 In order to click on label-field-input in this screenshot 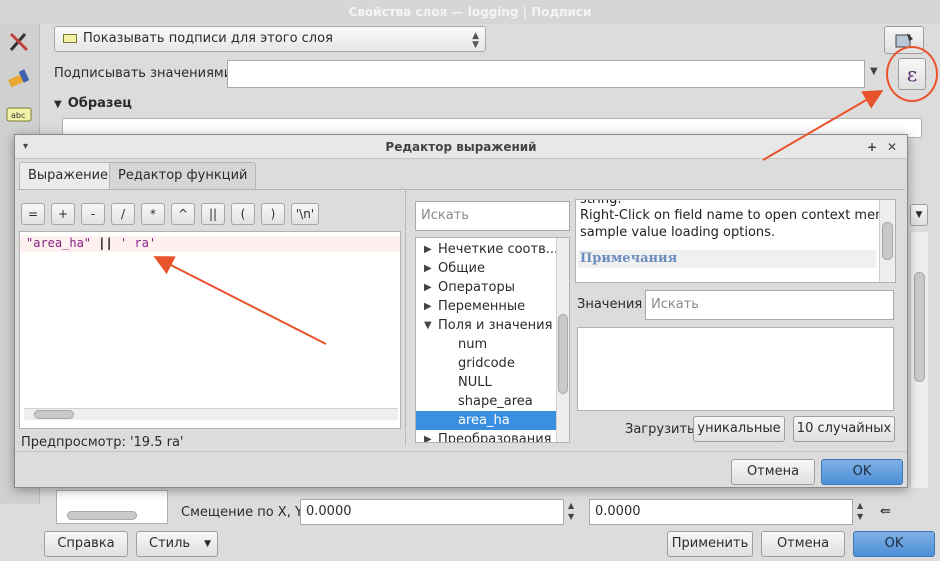, I will do `click(546, 74)`.